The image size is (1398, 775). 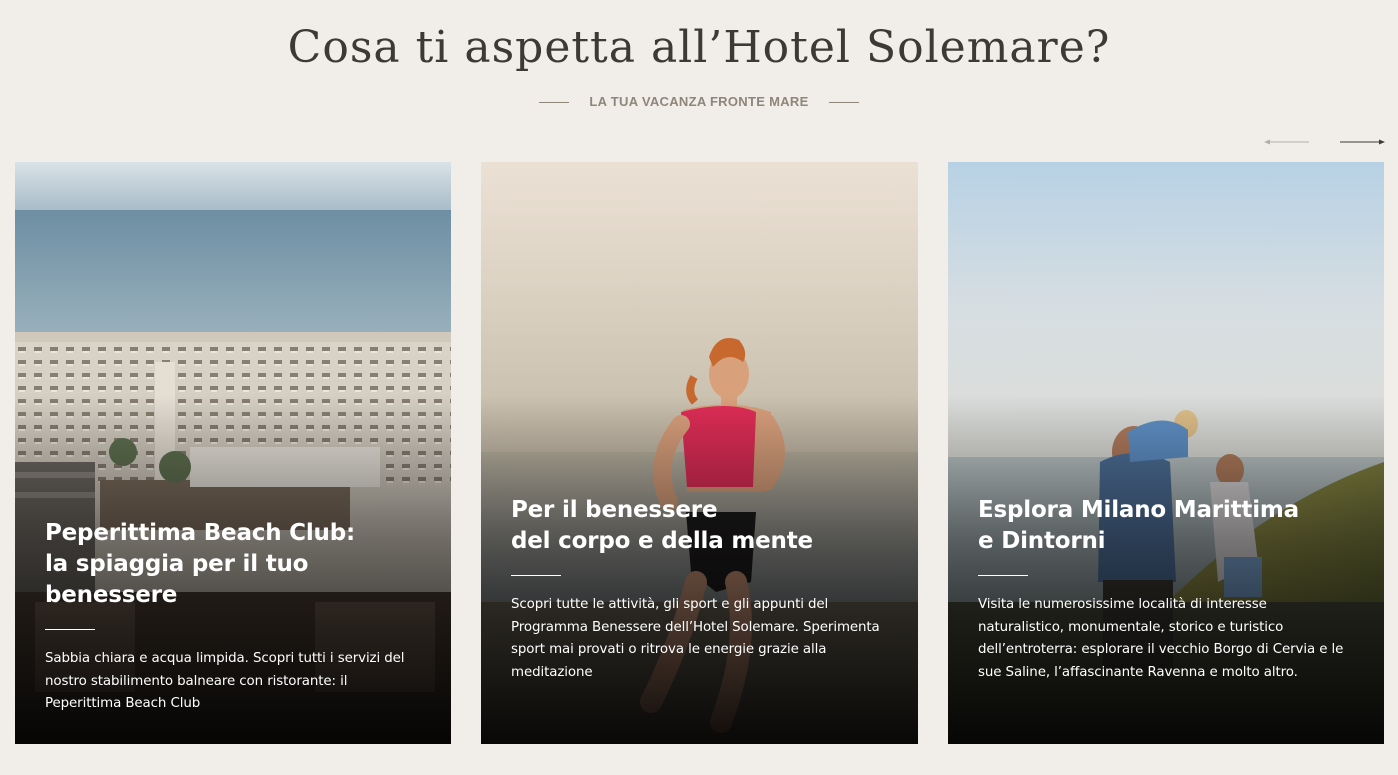 I want to click on arrow-right-icon, so click(x=1362, y=142).